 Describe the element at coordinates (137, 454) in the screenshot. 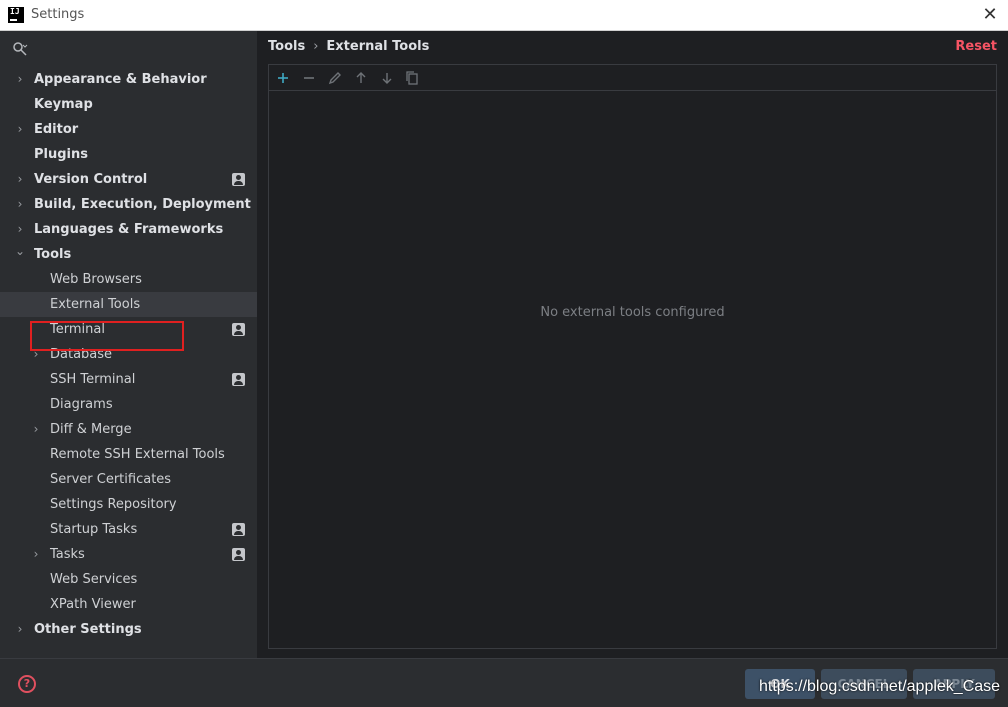

I see `sidebar-item-label: Remote SSH External Tools` at that location.